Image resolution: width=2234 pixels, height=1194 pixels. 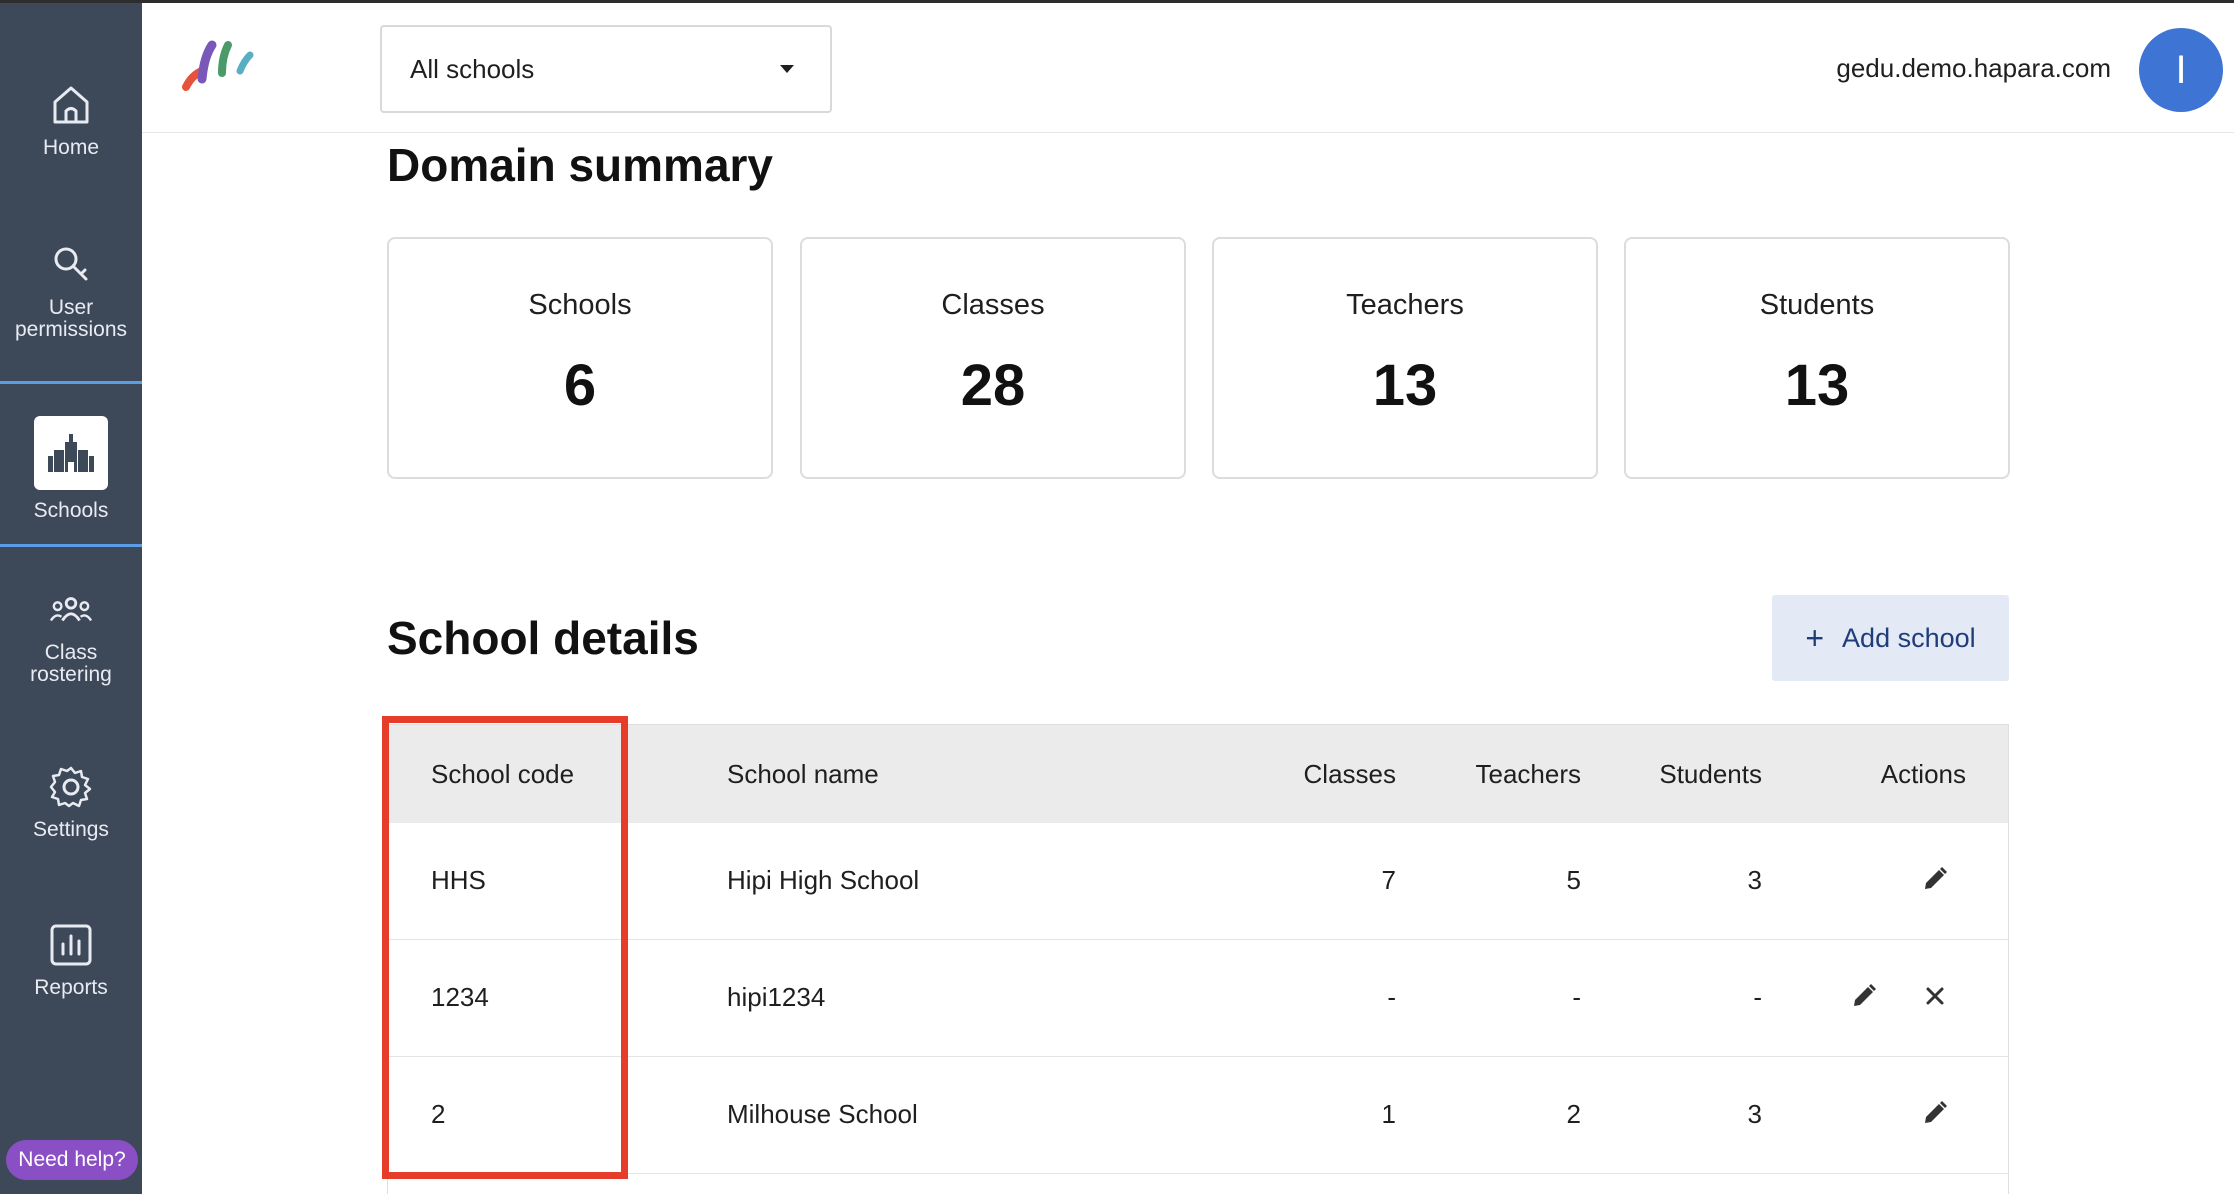 What do you see at coordinates (1388, 880) in the screenshot?
I see `classes-count: 7` at bounding box center [1388, 880].